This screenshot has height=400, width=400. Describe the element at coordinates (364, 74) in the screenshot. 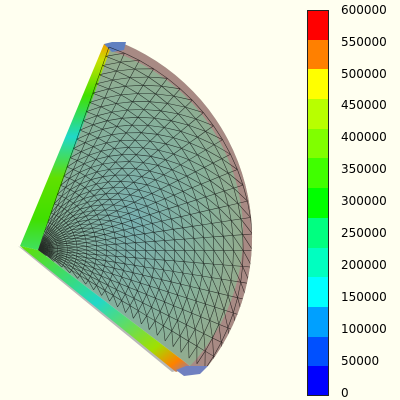

I see `colorbar-tick: 500000` at that location.